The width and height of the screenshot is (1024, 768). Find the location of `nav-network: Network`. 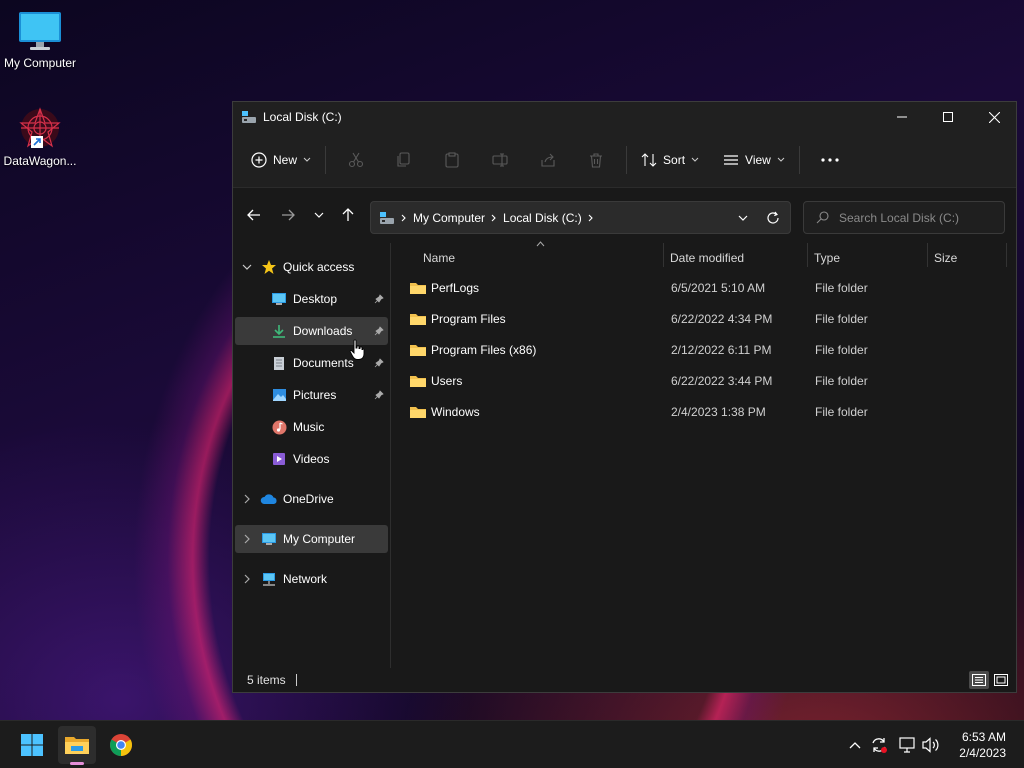

nav-network: Network is located at coordinates (311, 579).